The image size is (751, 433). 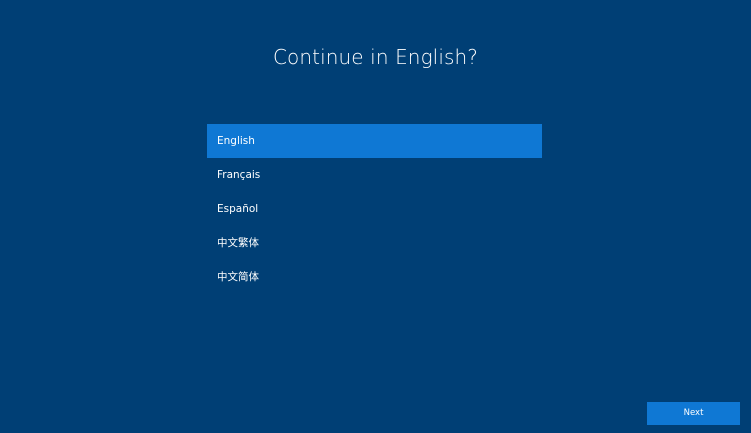 I want to click on language-option-french: Français, so click(x=374, y=175).